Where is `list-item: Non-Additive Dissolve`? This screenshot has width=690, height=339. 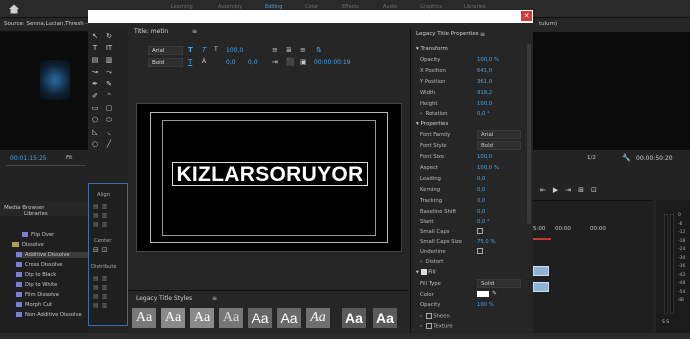 list-item: Non-Additive Dissolve is located at coordinates (49, 315).